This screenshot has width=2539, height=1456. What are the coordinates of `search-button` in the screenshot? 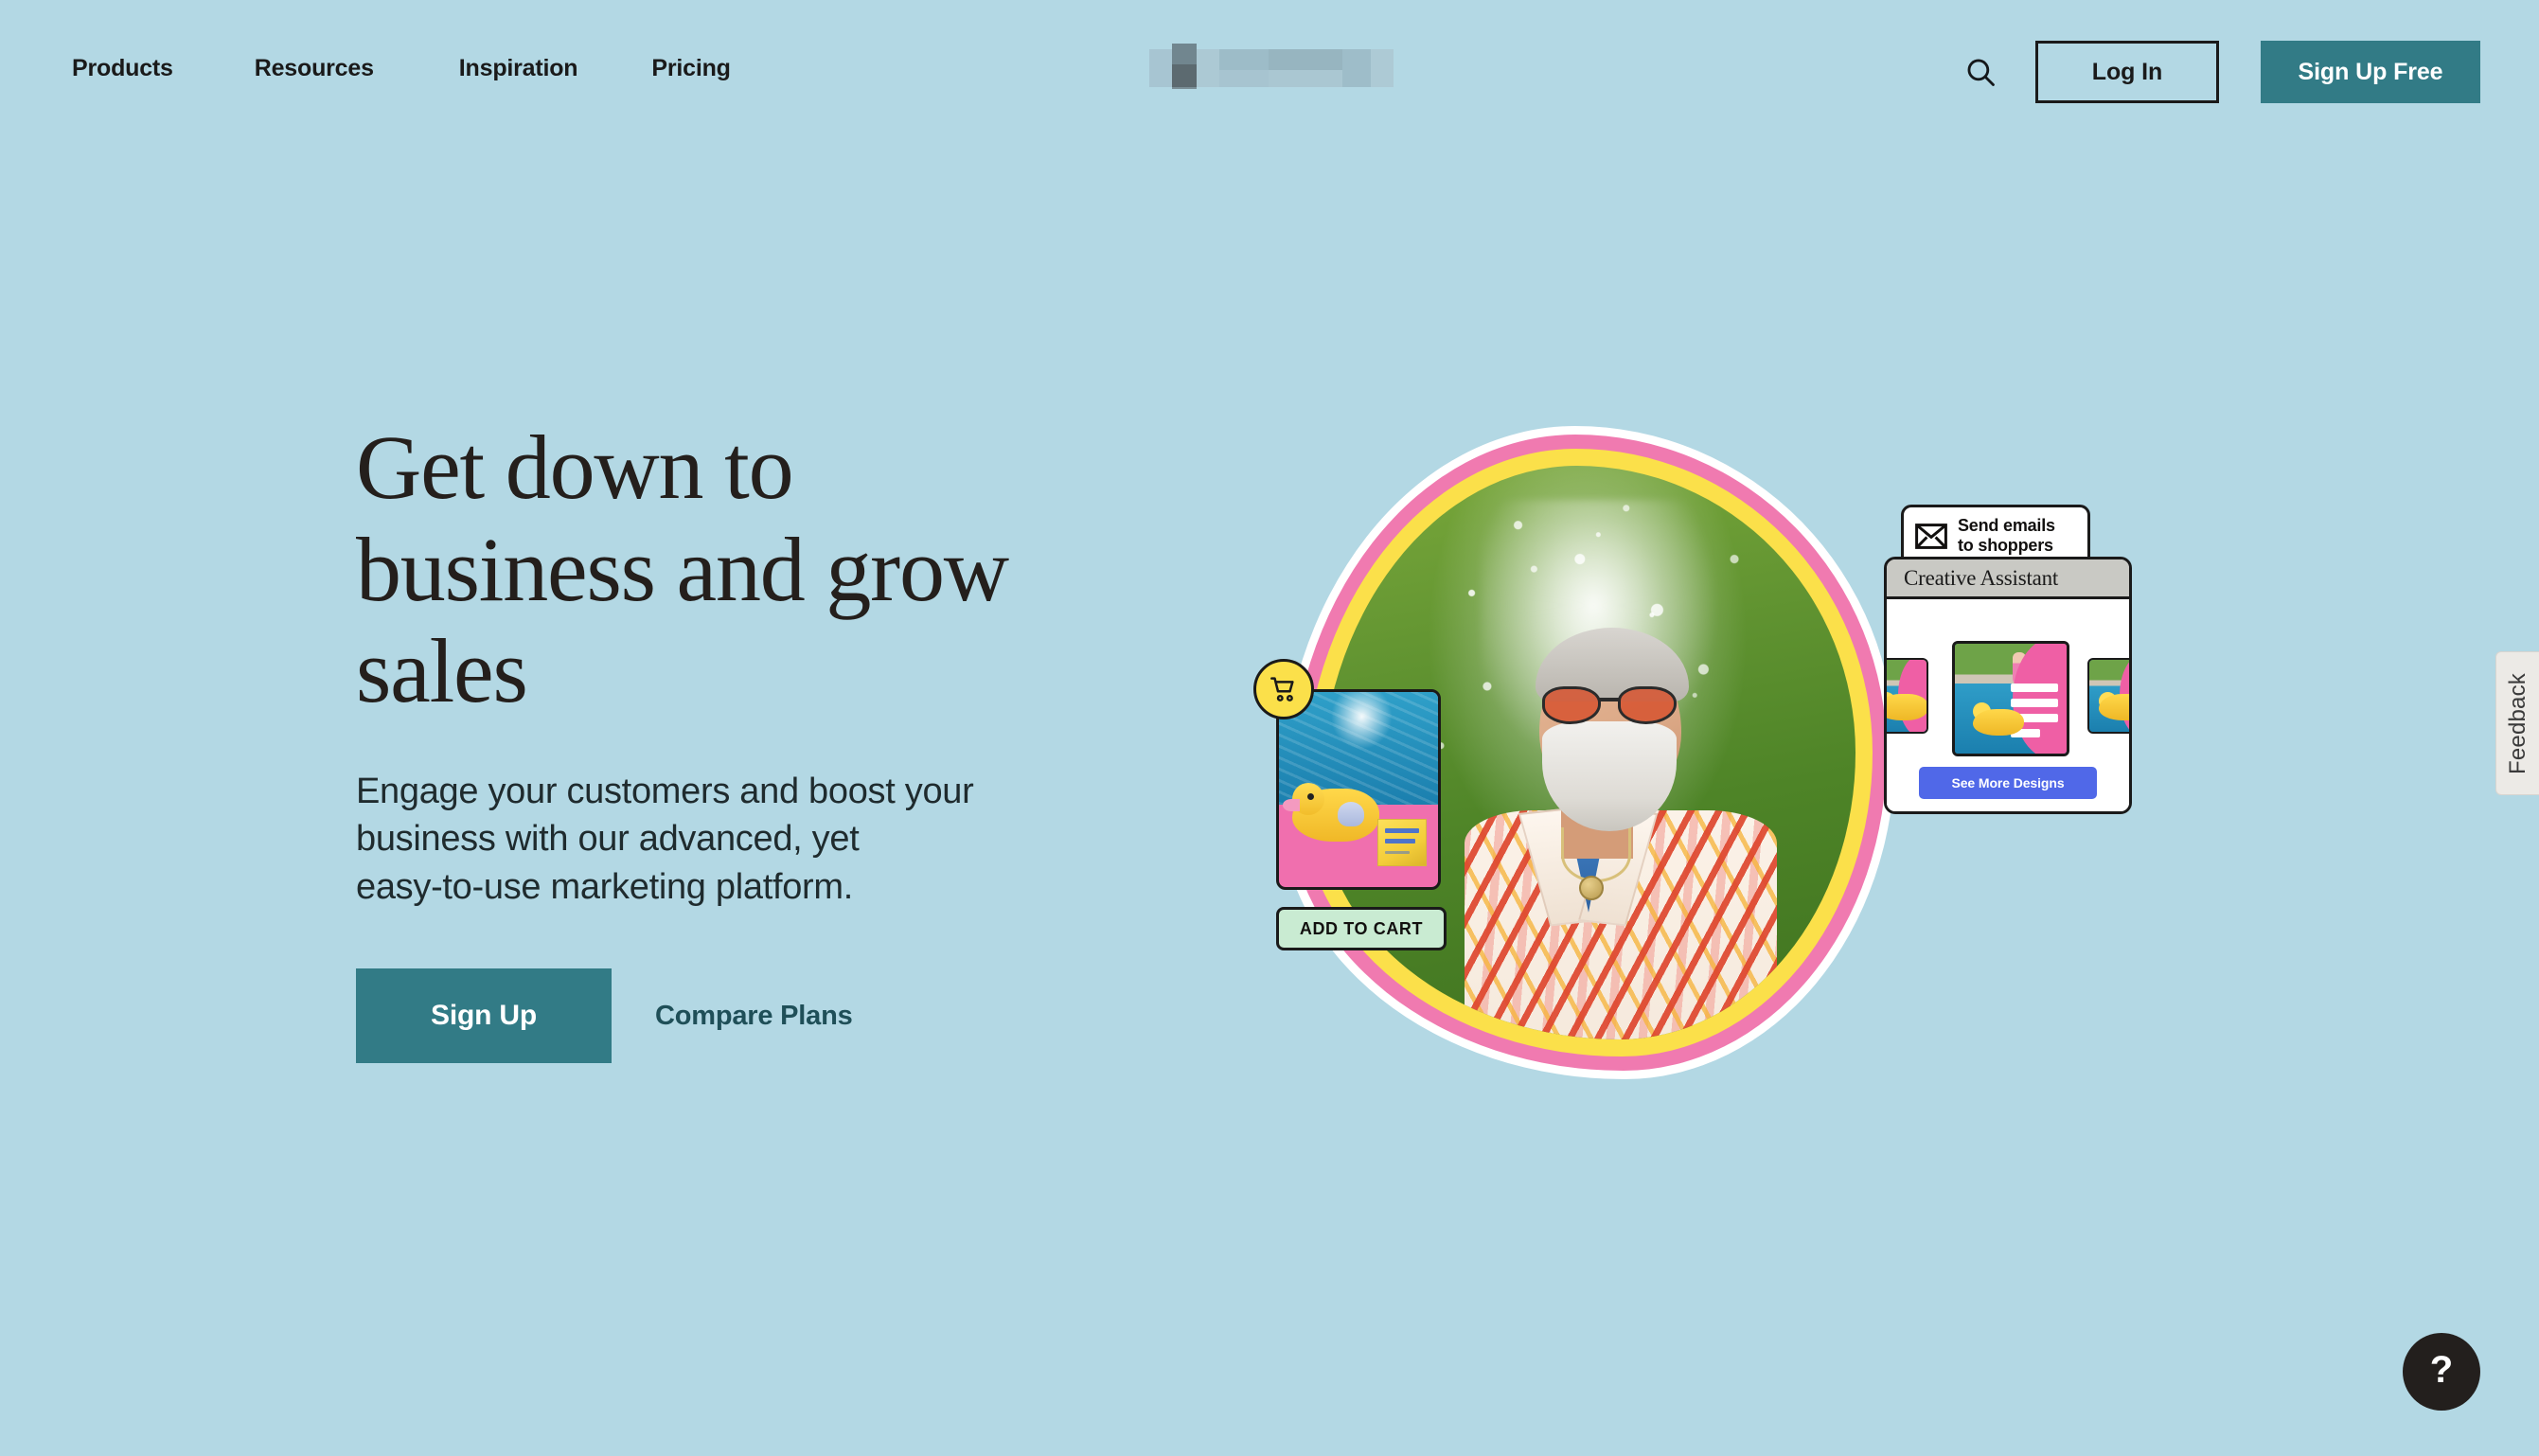 It's located at (1980, 72).